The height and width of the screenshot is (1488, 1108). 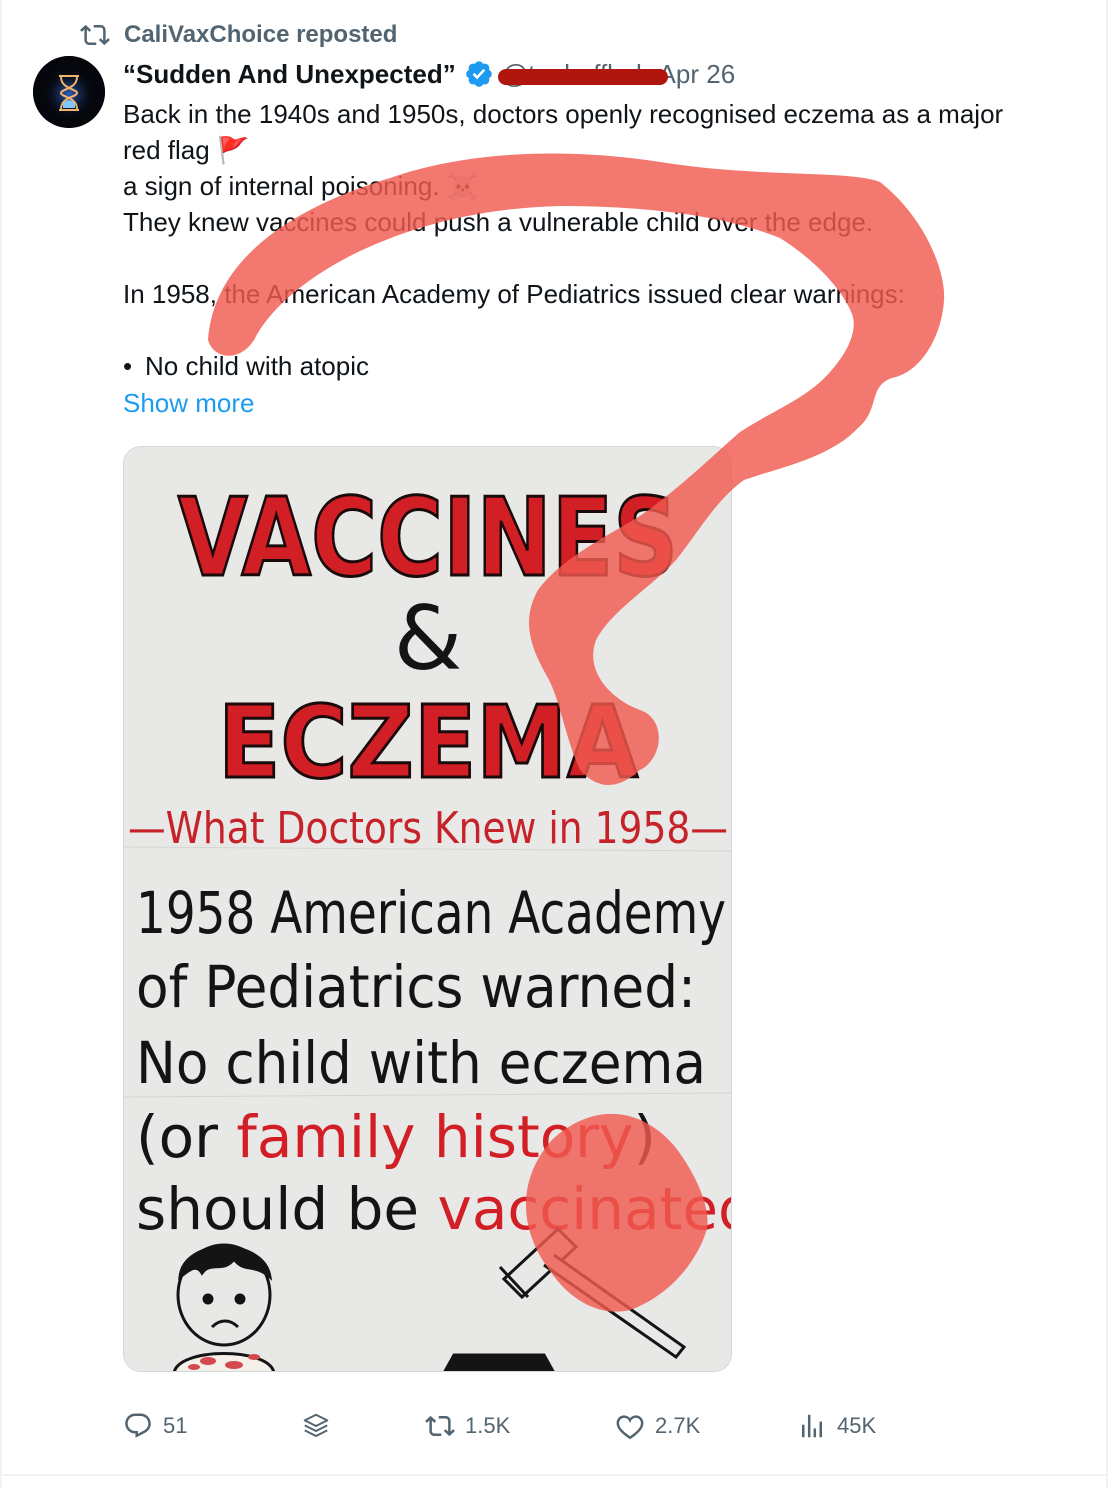 I want to click on layers-icon, so click(x=316, y=1425).